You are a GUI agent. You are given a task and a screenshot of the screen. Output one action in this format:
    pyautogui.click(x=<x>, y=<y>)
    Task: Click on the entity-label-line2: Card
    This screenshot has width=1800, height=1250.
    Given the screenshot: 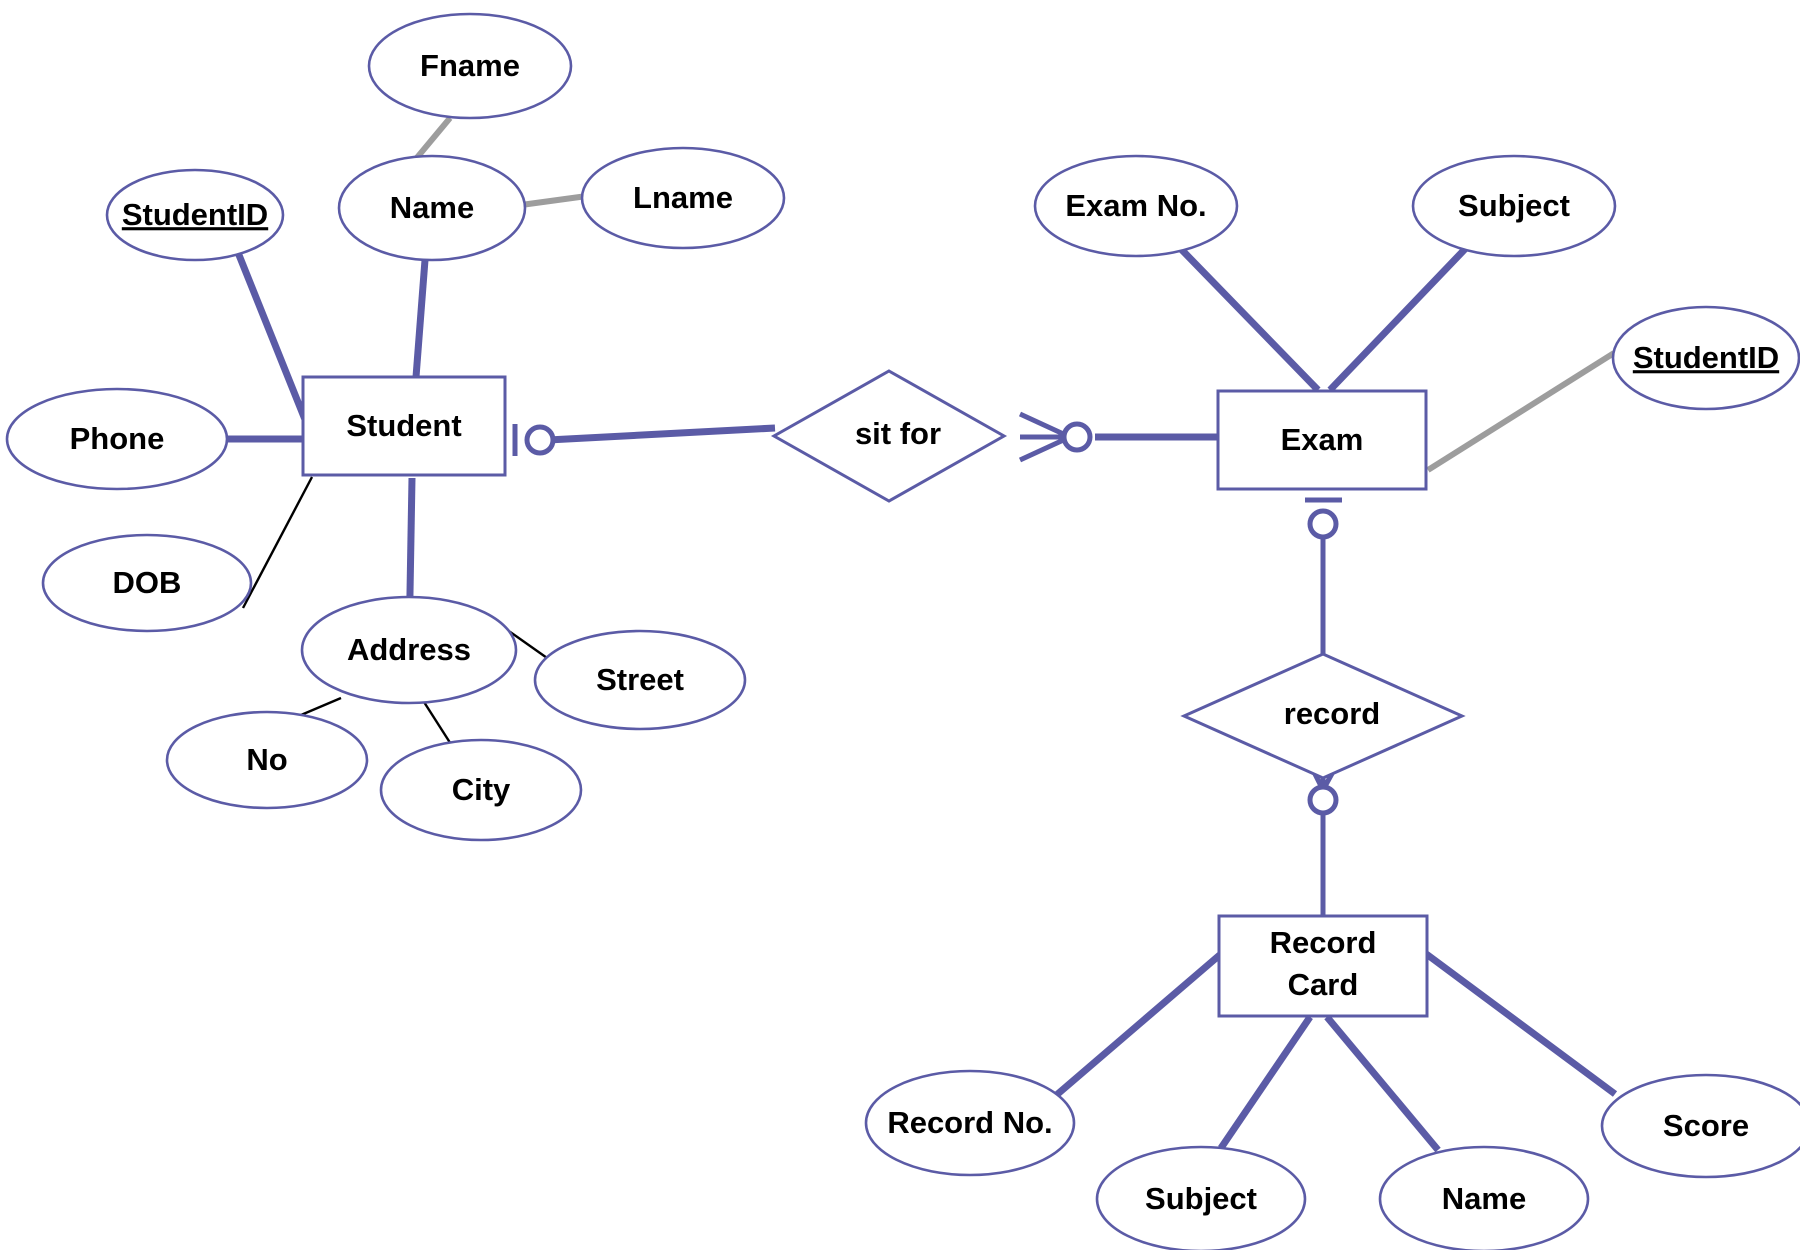 What is the action you would take?
    pyautogui.click(x=1323, y=984)
    